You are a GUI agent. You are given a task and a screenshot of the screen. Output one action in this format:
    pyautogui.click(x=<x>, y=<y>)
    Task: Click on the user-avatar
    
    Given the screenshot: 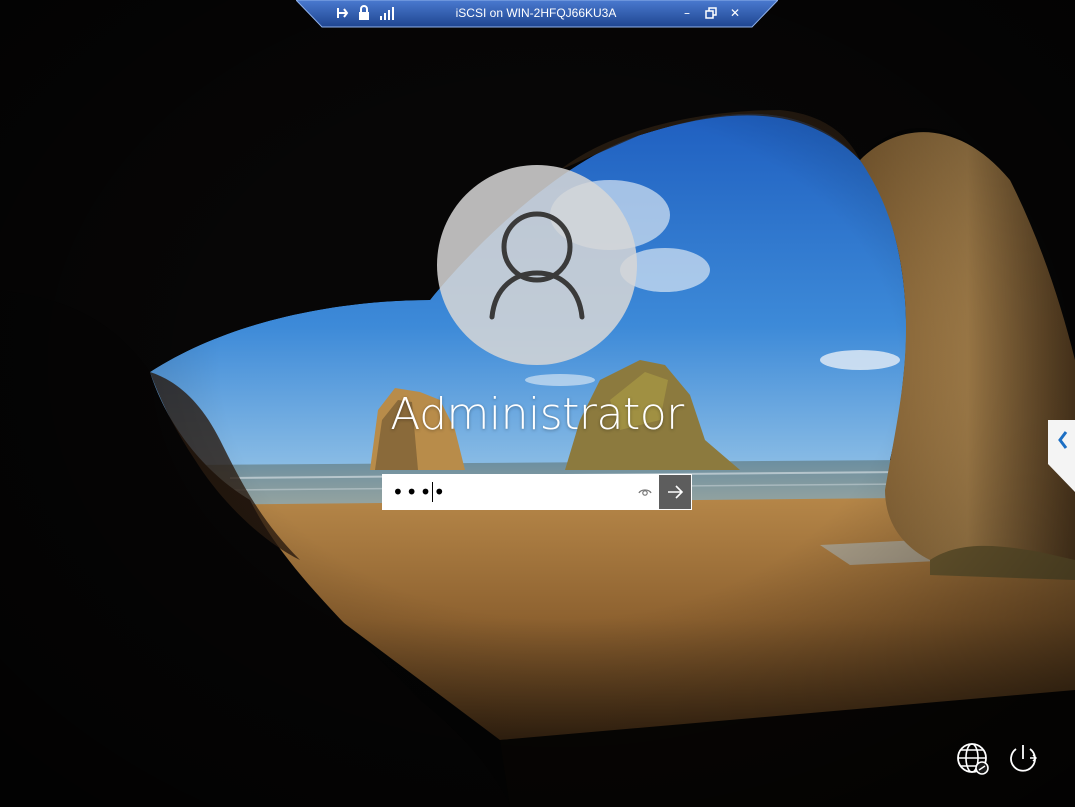 What is the action you would take?
    pyautogui.click(x=537, y=265)
    